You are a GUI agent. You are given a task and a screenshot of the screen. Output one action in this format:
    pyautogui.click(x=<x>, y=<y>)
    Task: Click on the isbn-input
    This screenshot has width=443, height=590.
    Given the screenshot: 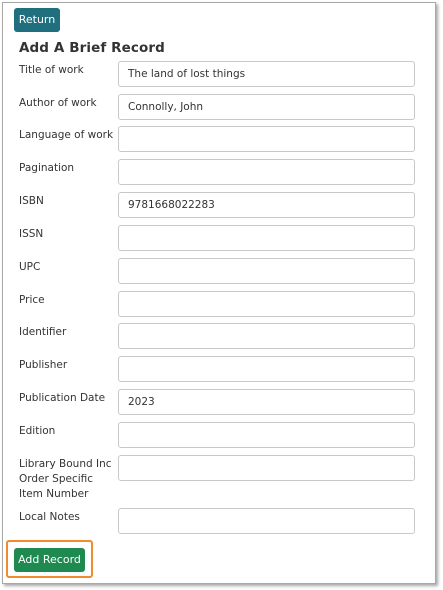 What is the action you would take?
    pyautogui.click(x=266, y=205)
    